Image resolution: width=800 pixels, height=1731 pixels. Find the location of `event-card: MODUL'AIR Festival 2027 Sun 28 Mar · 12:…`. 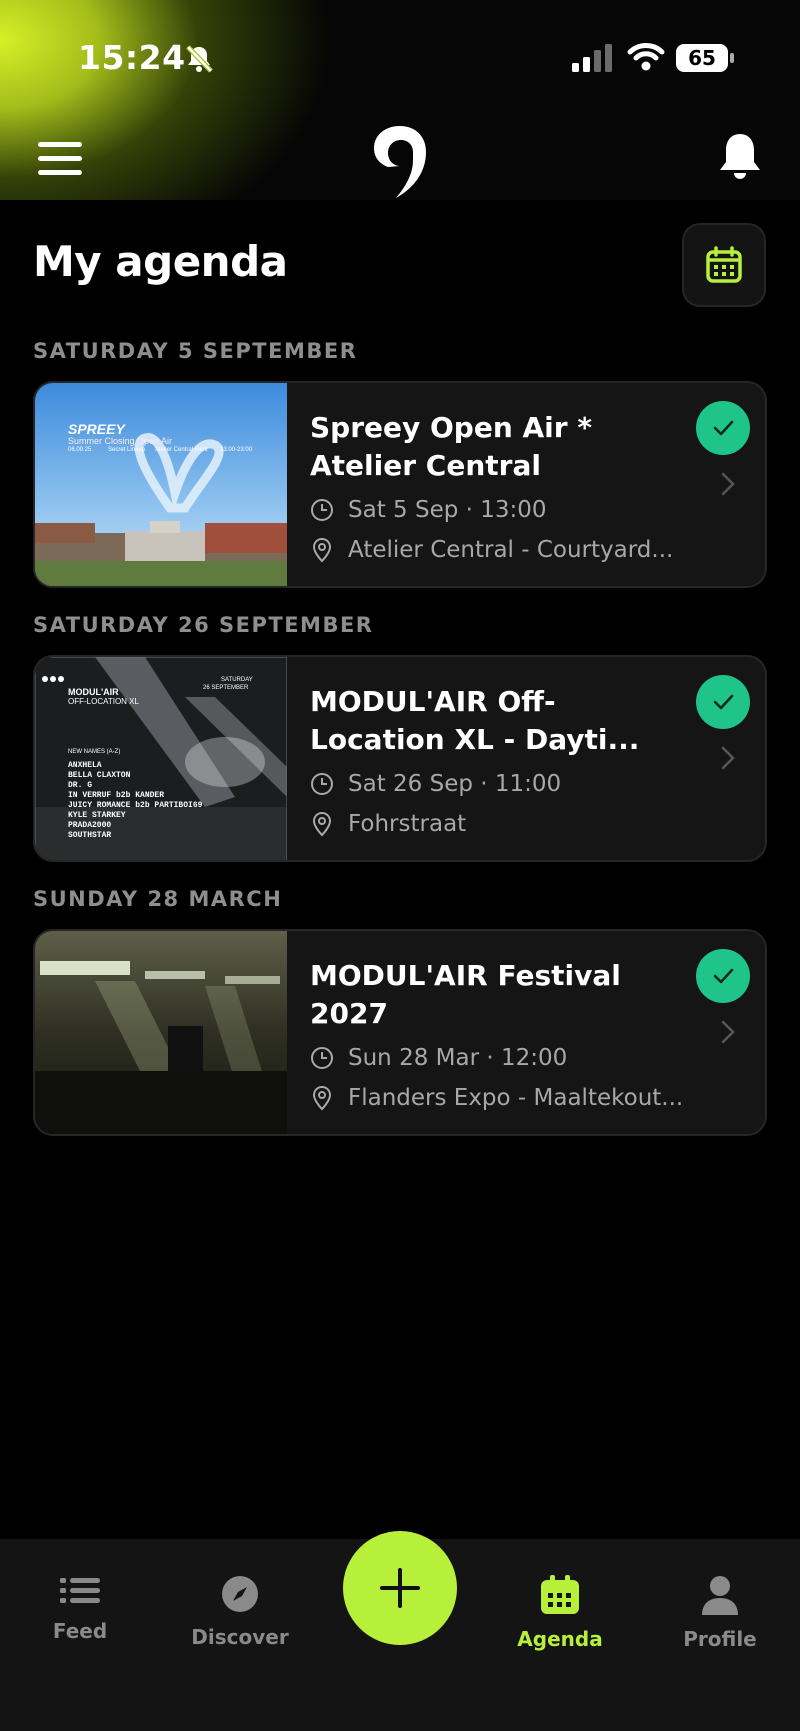

event-card: MODUL'AIR Festival 2027 Sun 28 Mar · 12:… is located at coordinates (400, 1032).